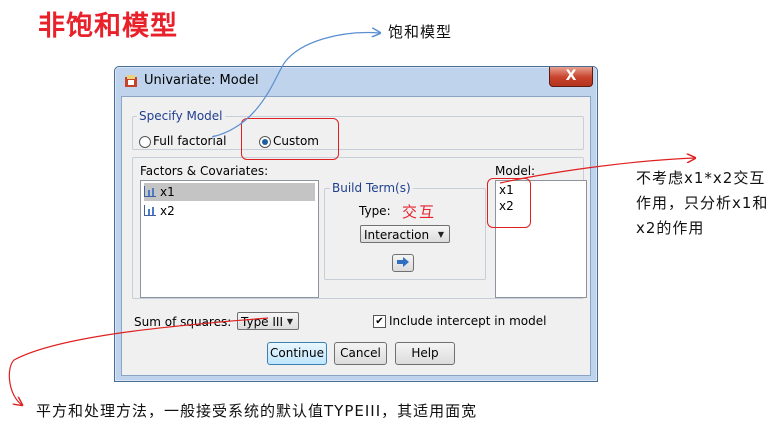 Image resolution: width=783 pixels, height=429 pixels. I want to click on arrow-to-saturated-note, so click(295, 85).